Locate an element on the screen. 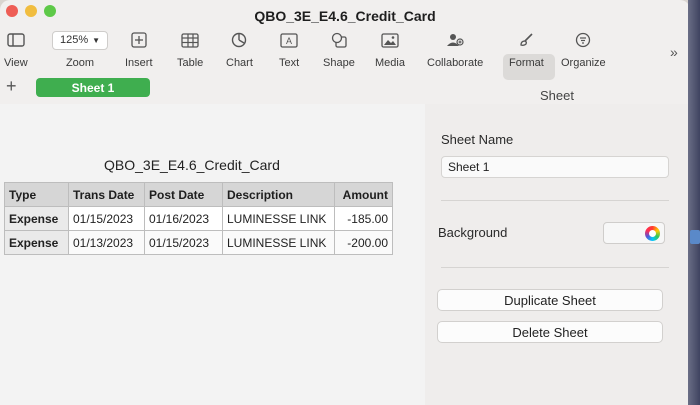 The image size is (700, 405). table-title: QBO_3E_E4.6_Credit_Card is located at coordinates (192, 165).